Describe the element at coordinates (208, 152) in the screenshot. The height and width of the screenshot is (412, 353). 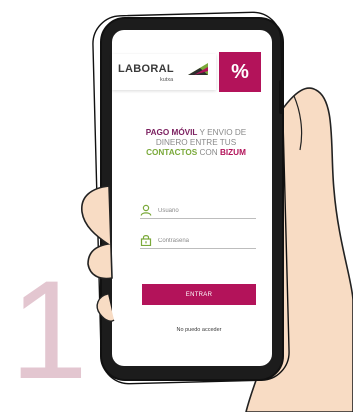
I see `headline-con: CON` at that location.